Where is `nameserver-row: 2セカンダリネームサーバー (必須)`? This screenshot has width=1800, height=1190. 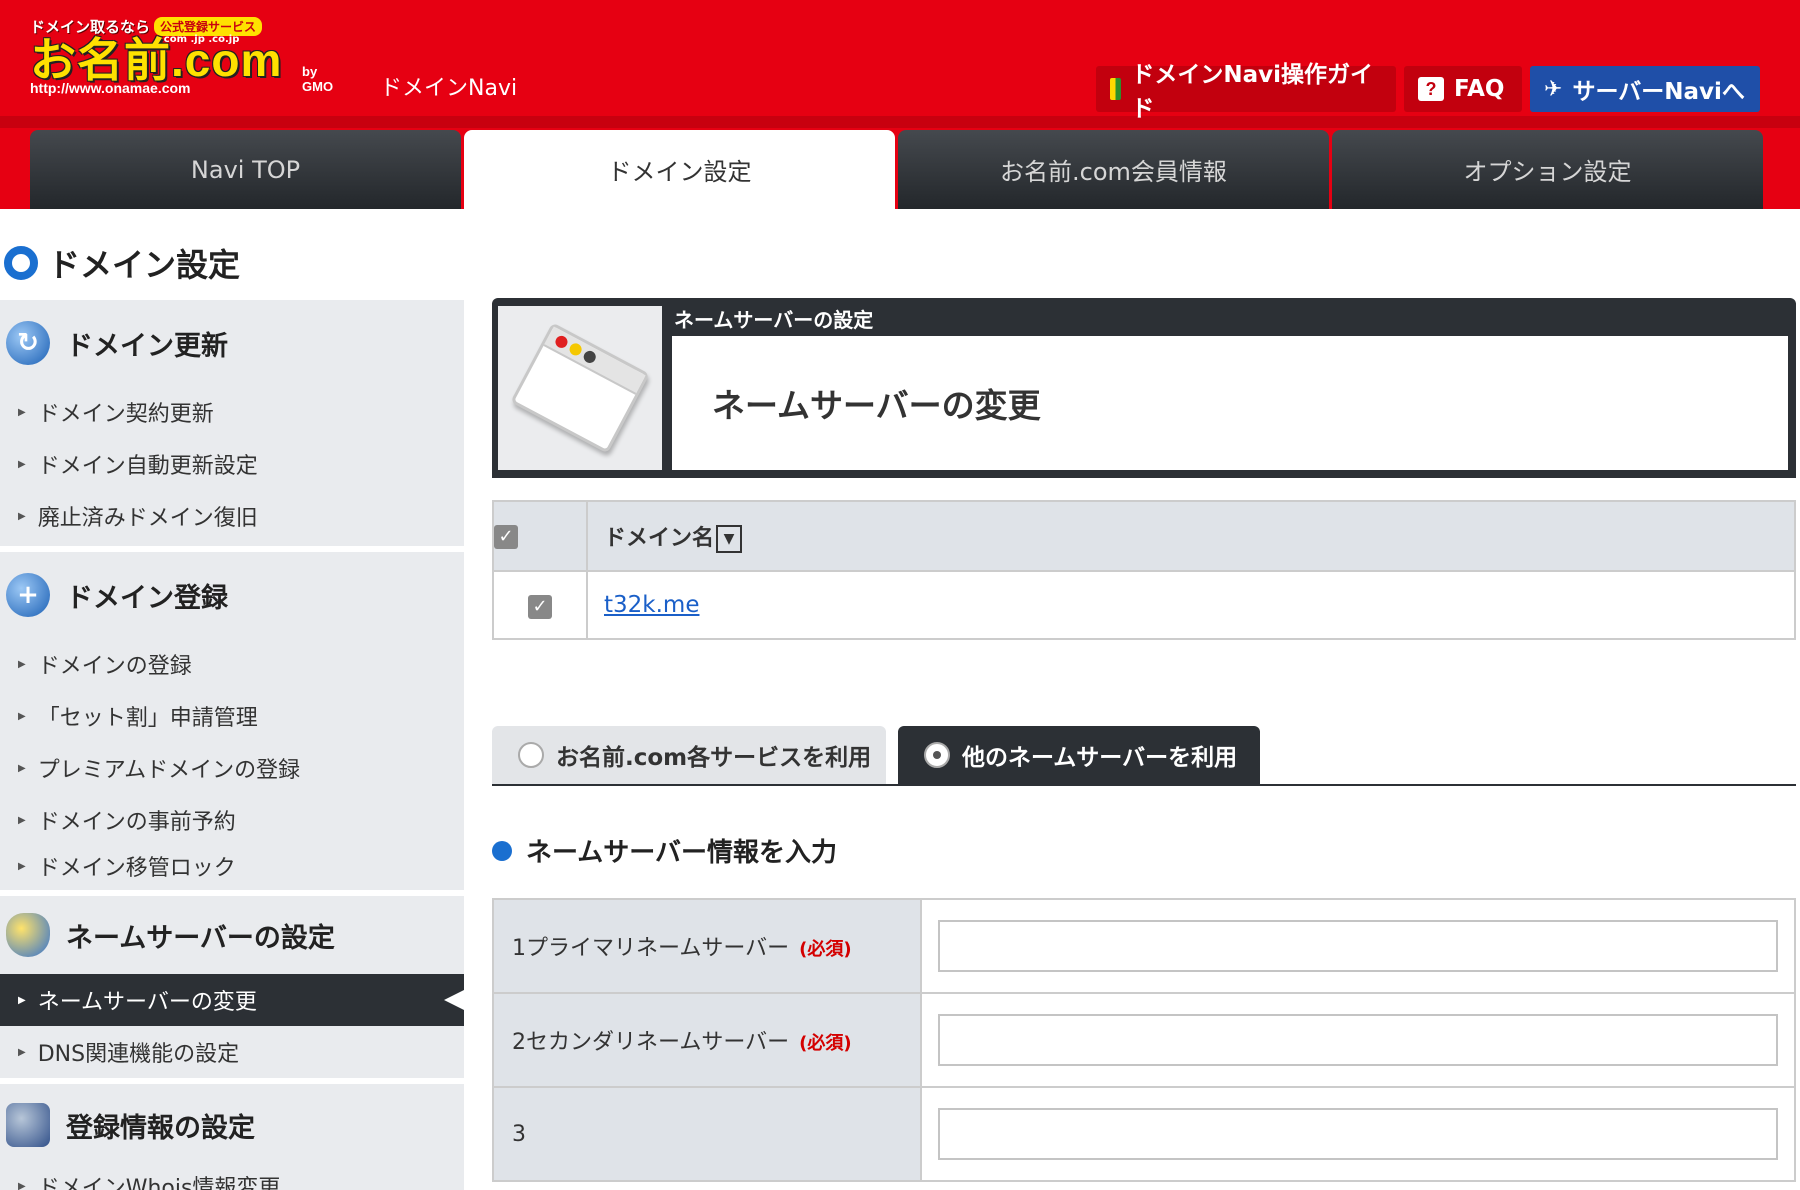
nameserver-row: 2セカンダリネームサーバー (必須) is located at coordinates (1144, 1040).